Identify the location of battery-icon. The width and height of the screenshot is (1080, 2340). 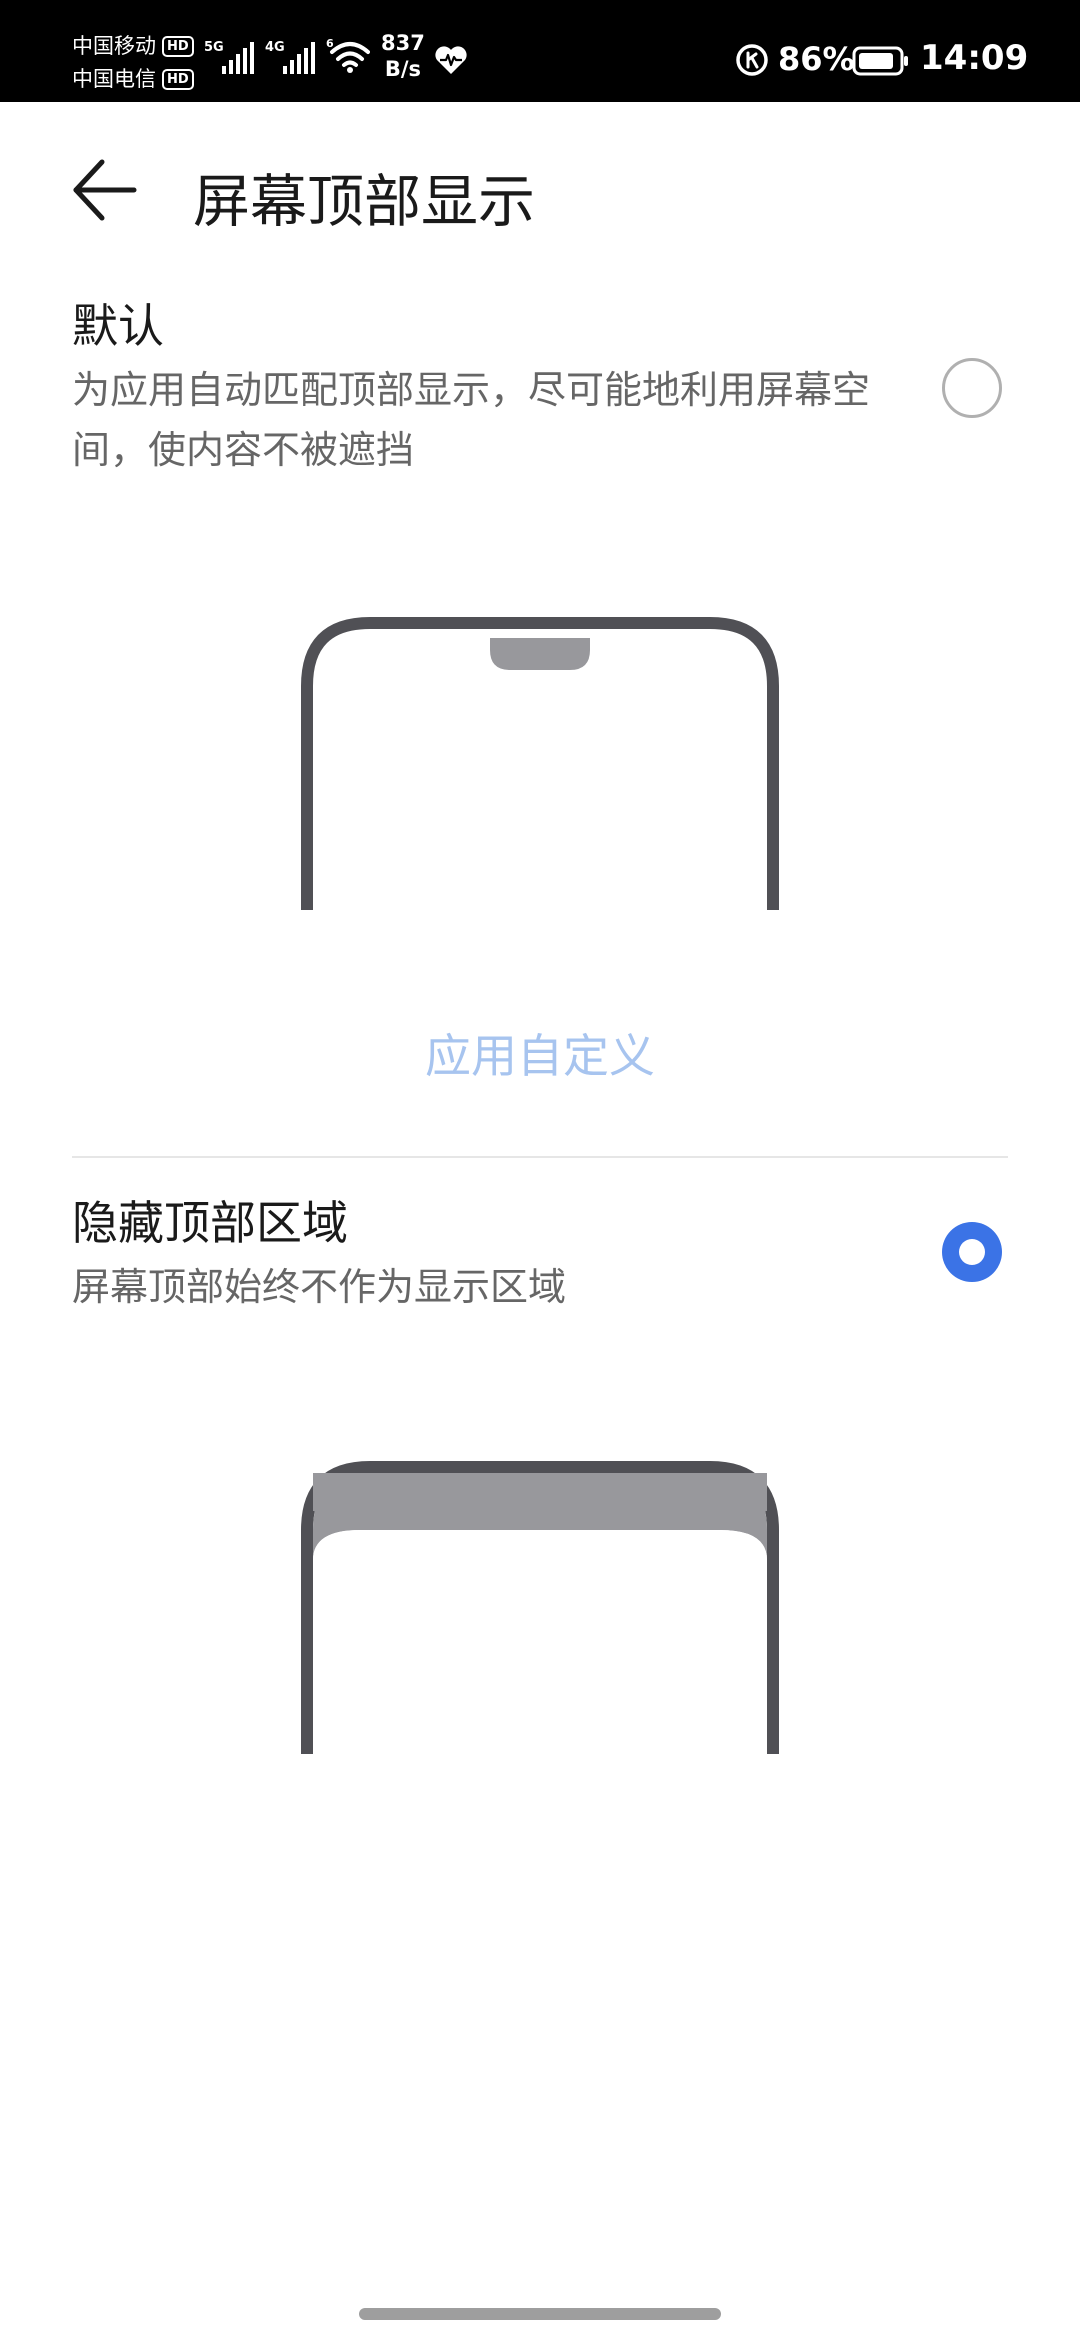
(880, 61).